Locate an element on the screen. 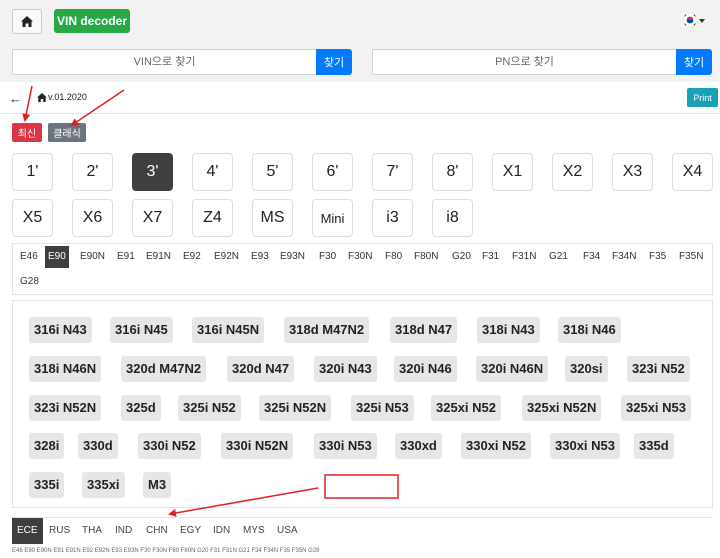 The height and width of the screenshot is (558, 720). series-1-button: 1' is located at coordinates (32, 172).